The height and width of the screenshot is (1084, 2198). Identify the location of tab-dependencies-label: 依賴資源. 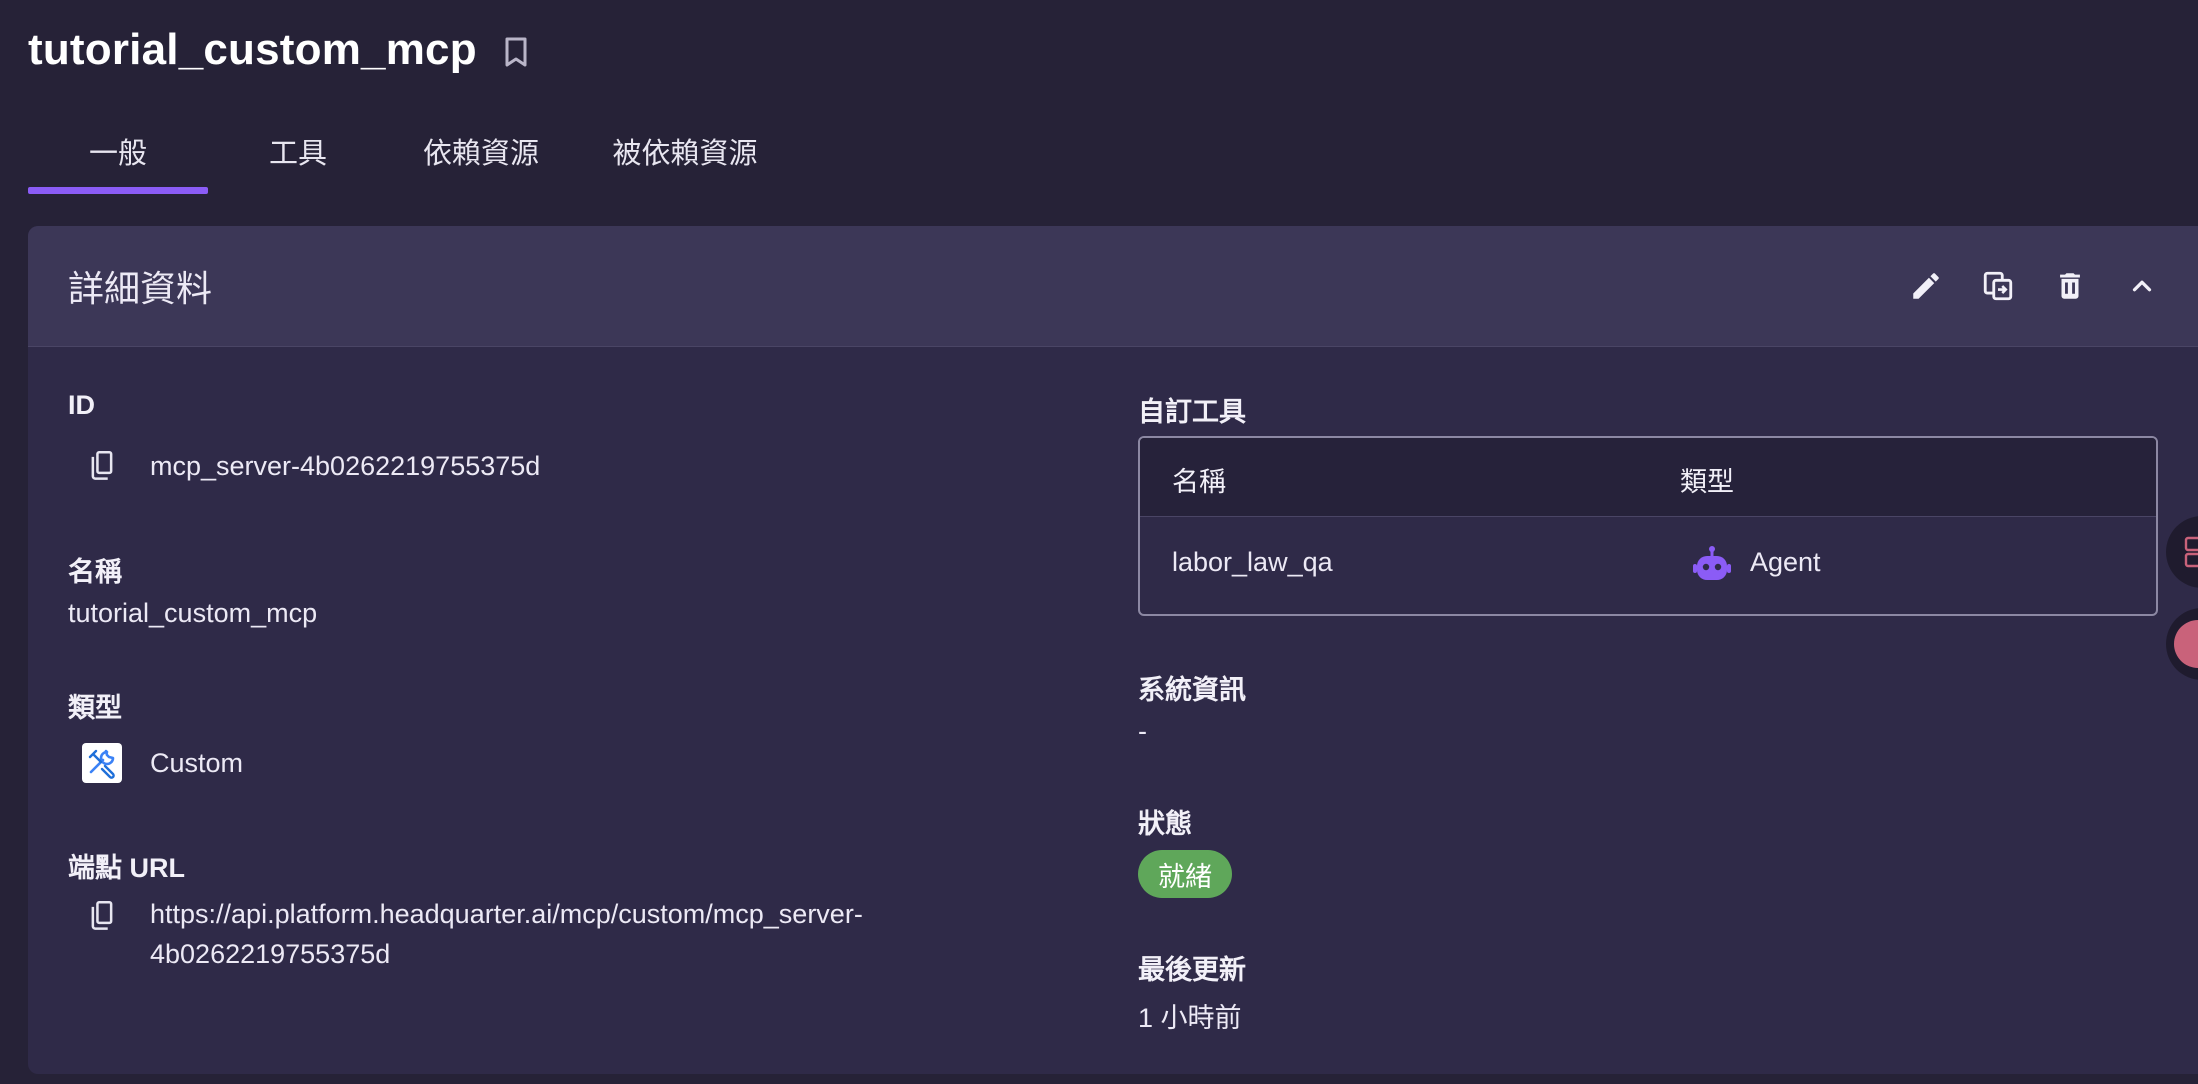
(480, 154).